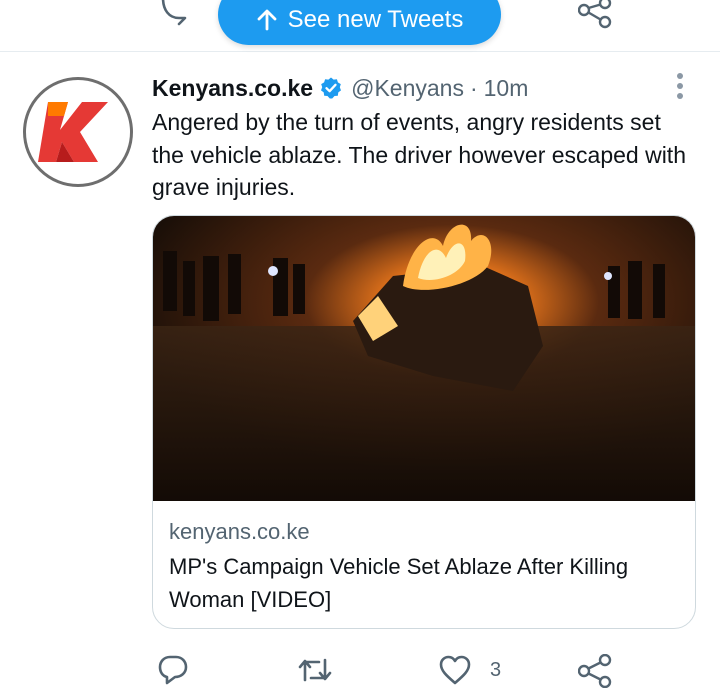  Describe the element at coordinates (496, 669) in the screenshot. I see `like-count: 3` at that location.